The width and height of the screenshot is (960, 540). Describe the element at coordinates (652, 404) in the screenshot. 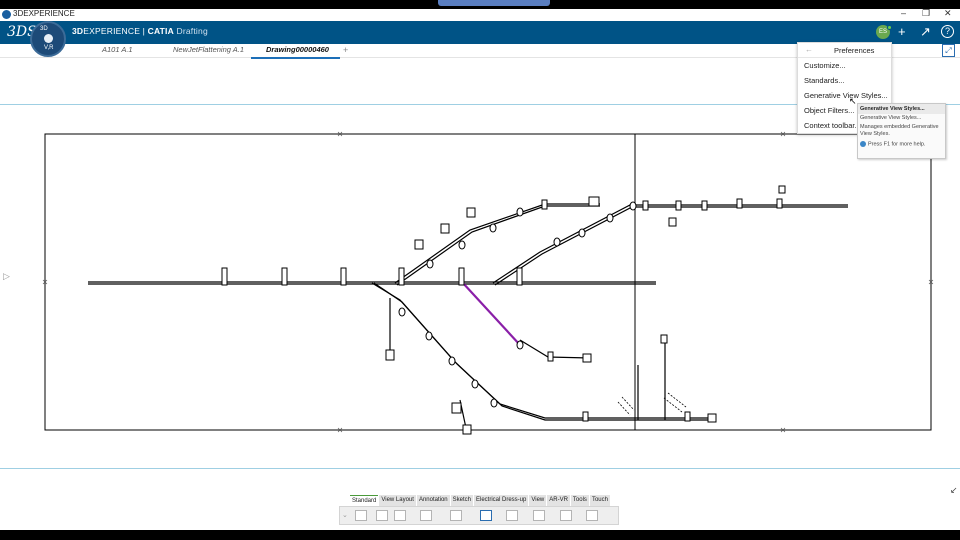

I see `dashed-leaders` at that location.